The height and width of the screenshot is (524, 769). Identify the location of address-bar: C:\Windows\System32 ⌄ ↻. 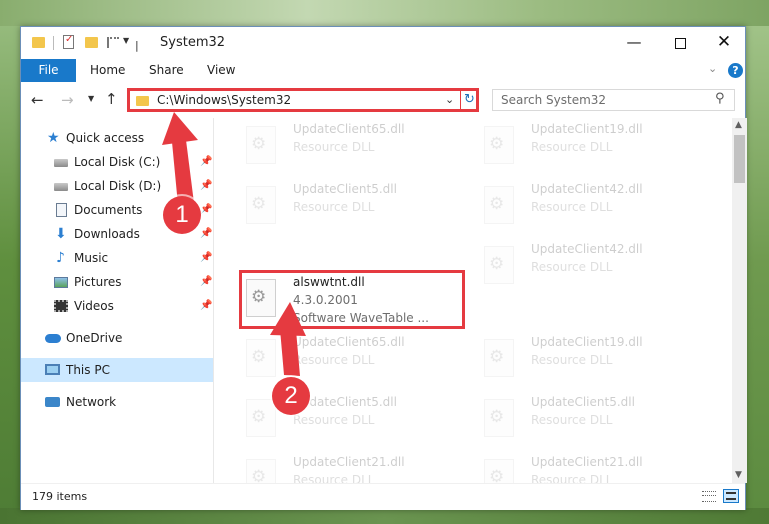
(303, 100).